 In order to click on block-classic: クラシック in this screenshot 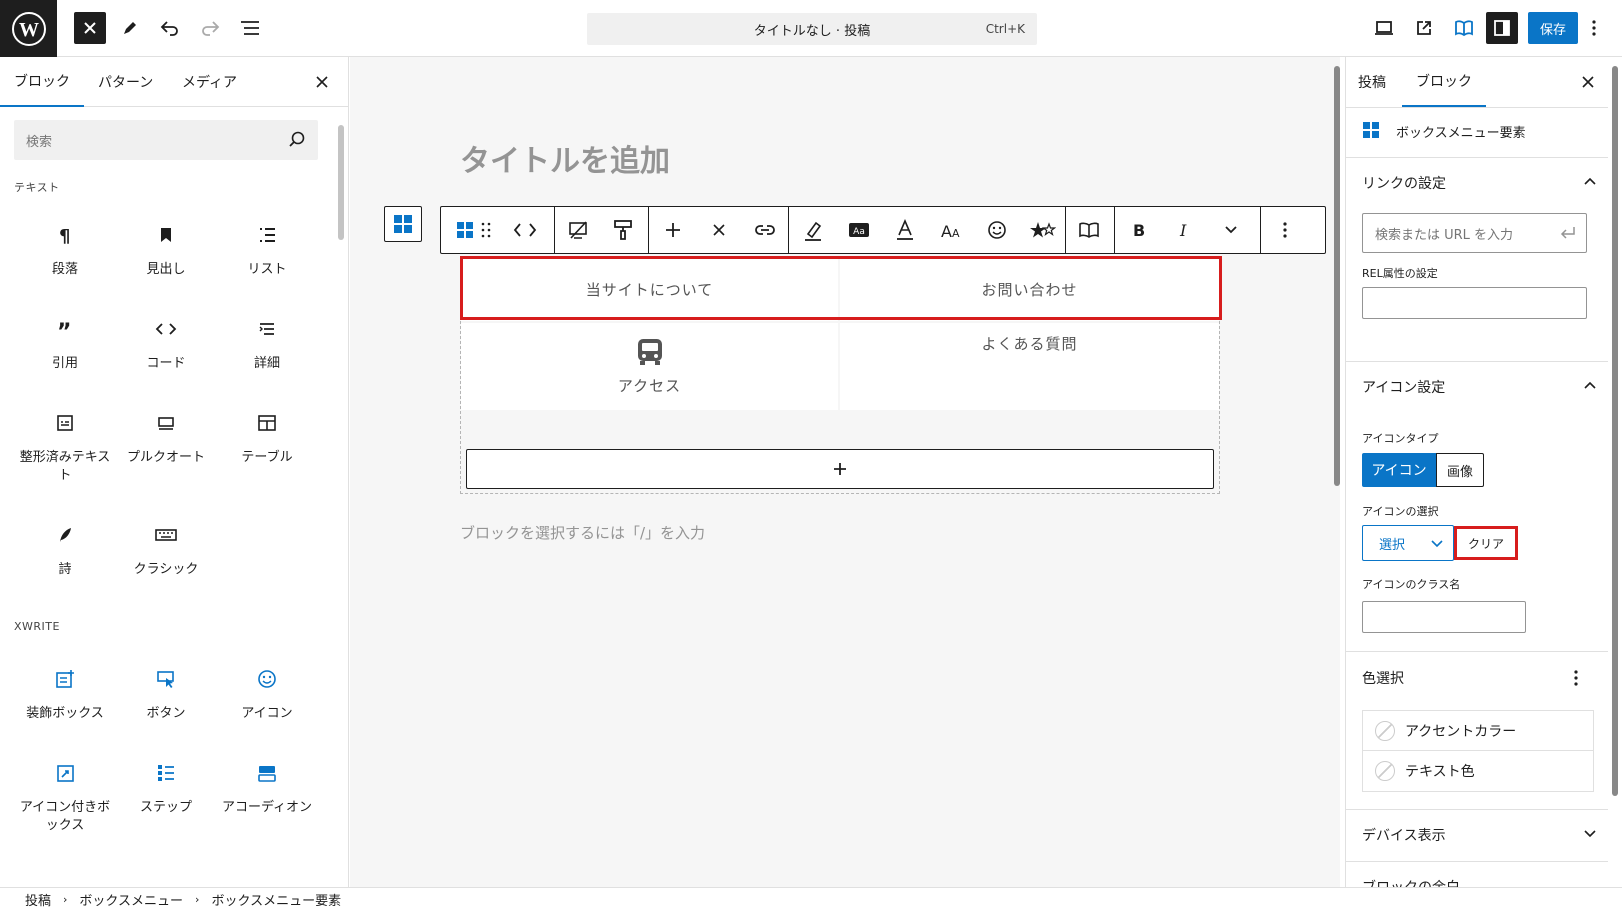, I will do `click(166, 552)`.